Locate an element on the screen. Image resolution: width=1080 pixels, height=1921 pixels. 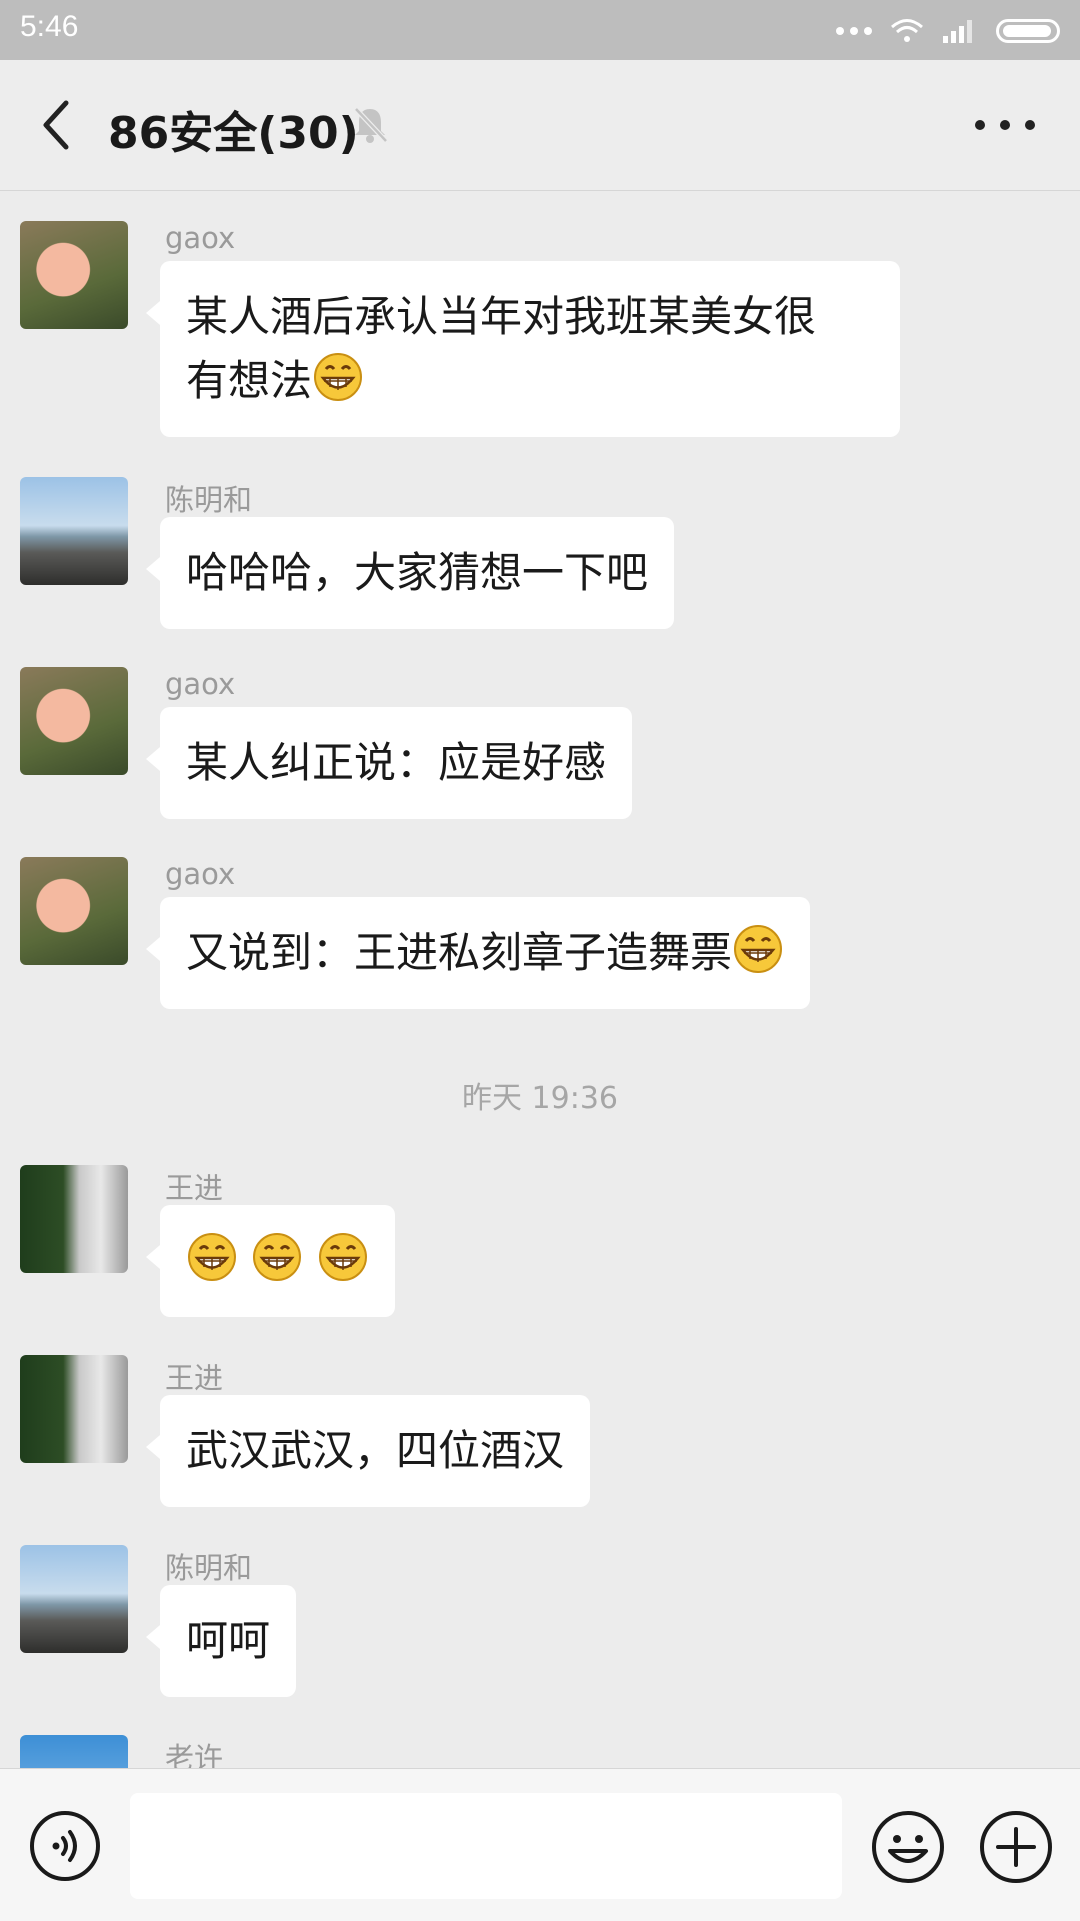
message-text: 武汉武汉，四位酒汉 is located at coordinates (375, 1450).